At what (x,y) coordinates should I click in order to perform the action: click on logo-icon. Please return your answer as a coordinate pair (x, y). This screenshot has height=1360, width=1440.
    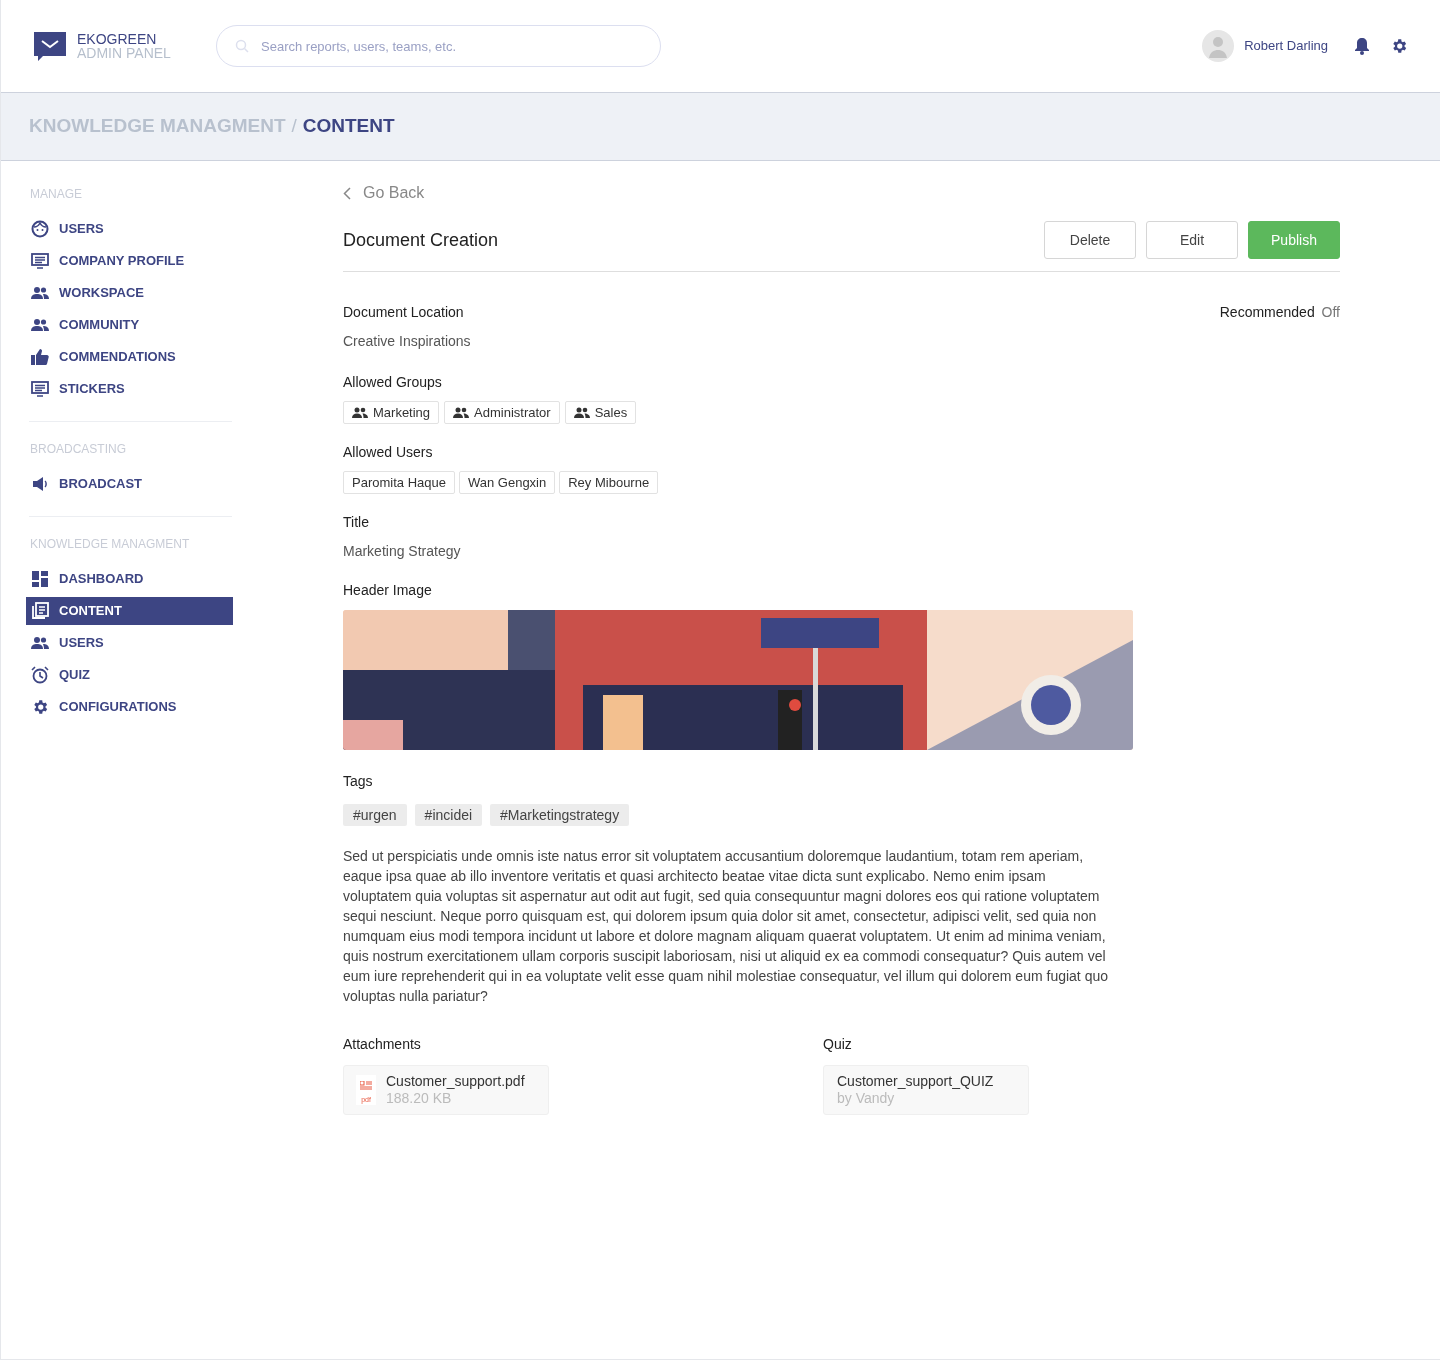
    Looking at the image, I should click on (50, 46).